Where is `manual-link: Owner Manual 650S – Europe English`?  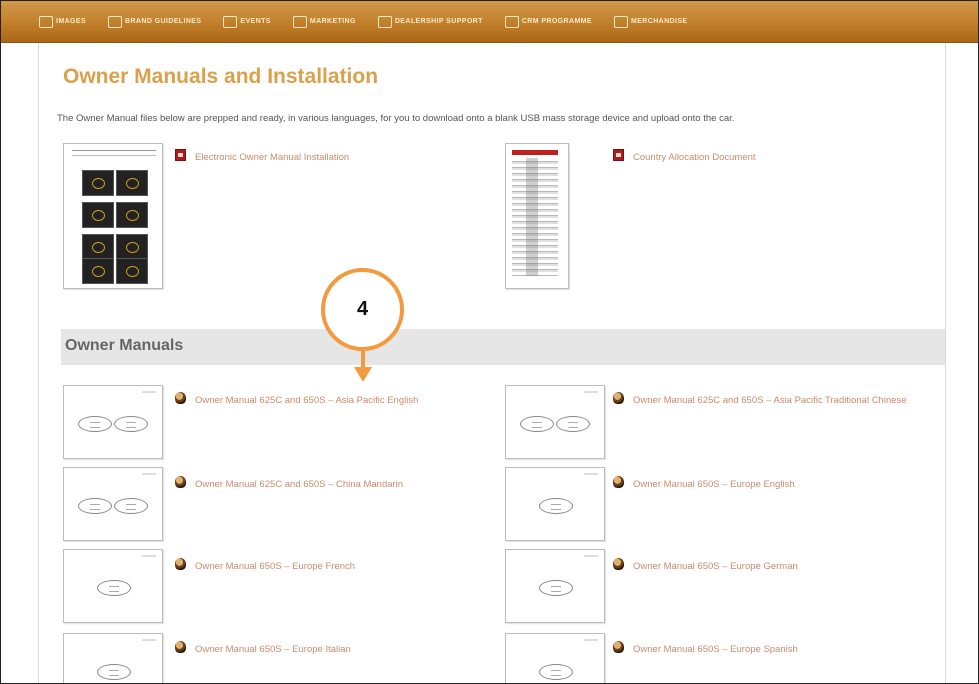
manual-link: Owner Manual 650S – Europe English is located at coordinates (766, 484).